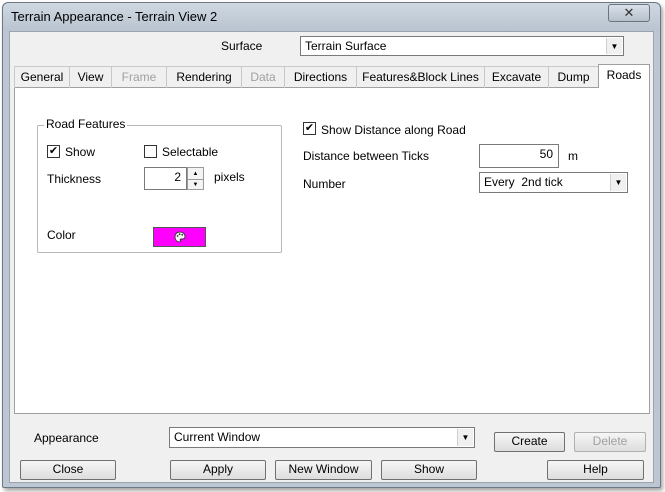 The width and height of the screenshot is (665, 492). I want to click on tab-label: Features&Block Lines, so click(420, 77).